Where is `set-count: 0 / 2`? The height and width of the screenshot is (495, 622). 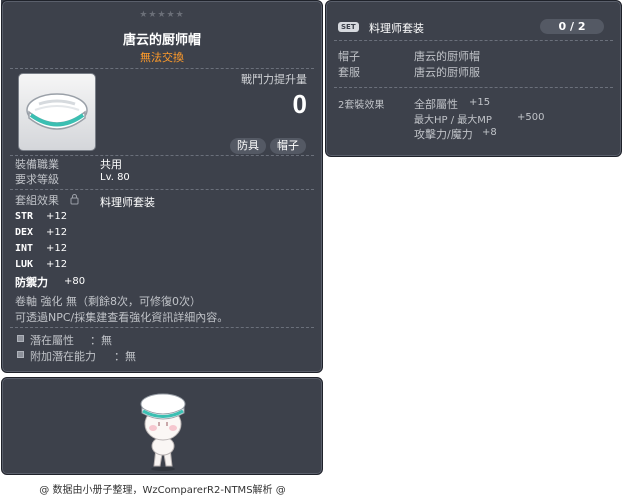
set-count: 0 / 2 is located at coordinates (572, 26).